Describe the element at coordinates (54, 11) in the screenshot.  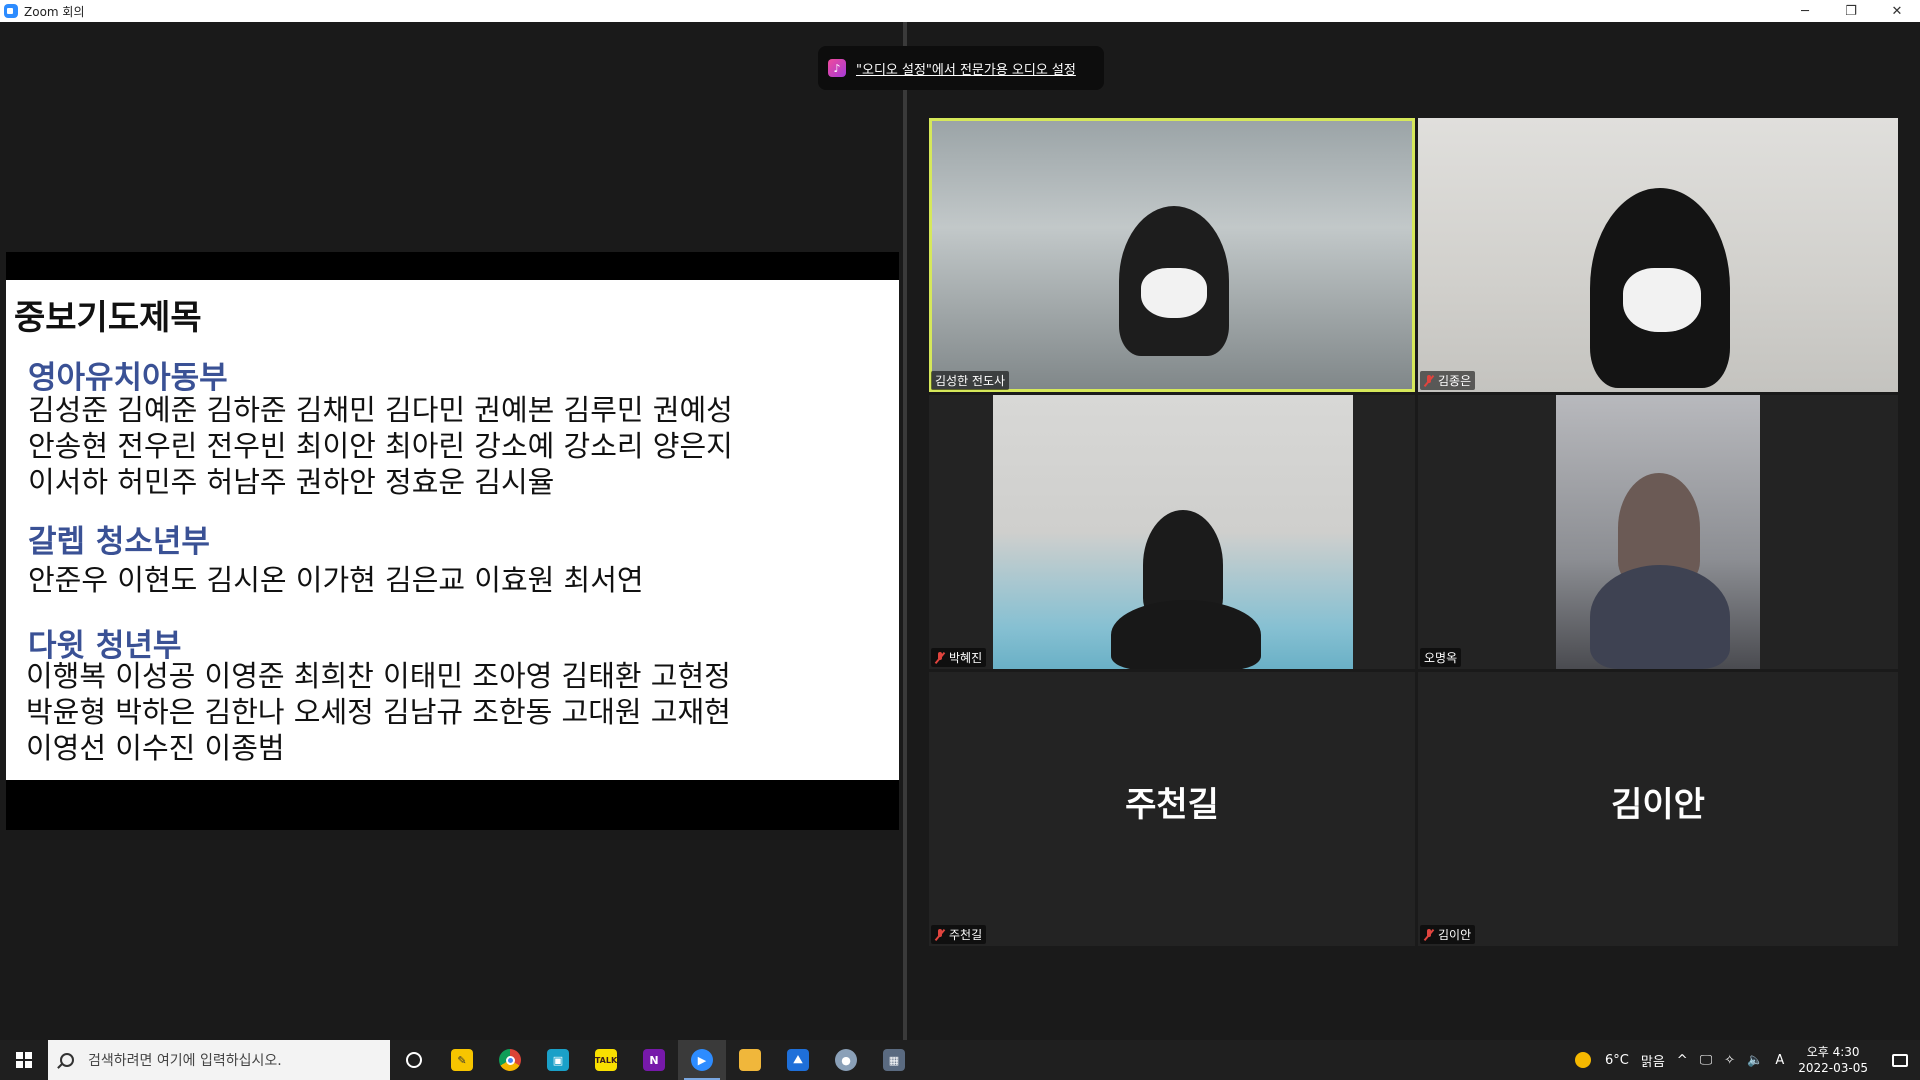
I see `window-title: Zoom 회의` at that location.